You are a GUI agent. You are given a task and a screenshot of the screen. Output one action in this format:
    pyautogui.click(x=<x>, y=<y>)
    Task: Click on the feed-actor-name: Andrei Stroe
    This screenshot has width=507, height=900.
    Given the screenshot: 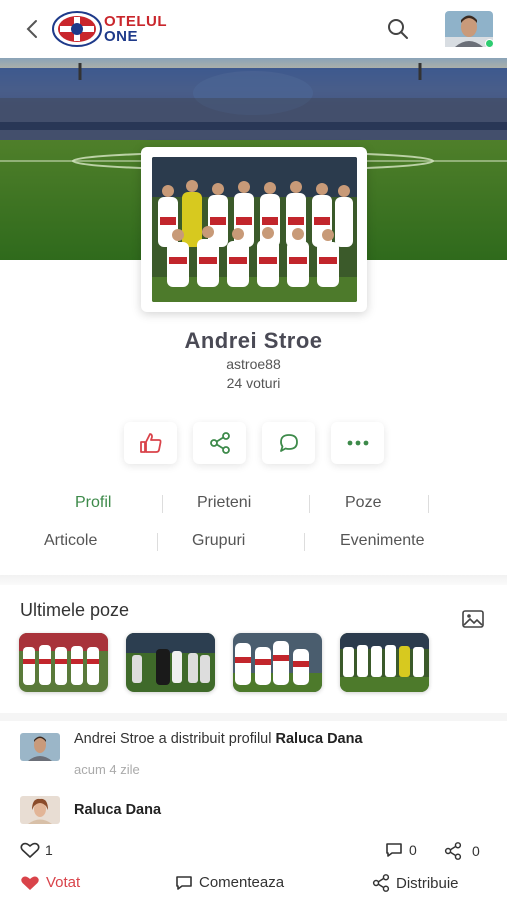 What is the action you would take?
    pyautogui.click(x=114, y=739)
    